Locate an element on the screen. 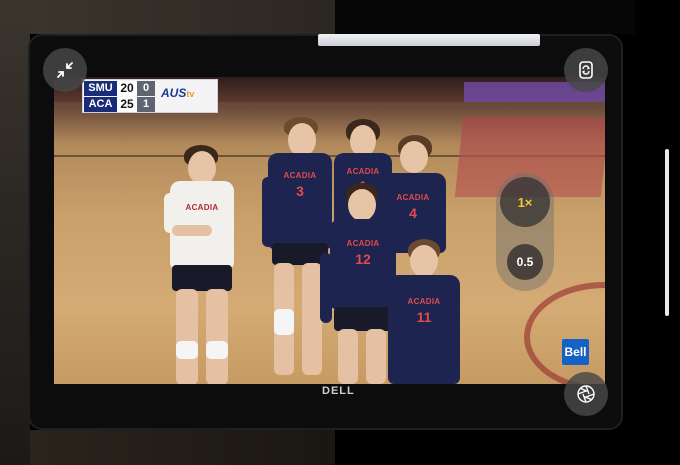  photo-filter-button is located at coordinates (586, 394).